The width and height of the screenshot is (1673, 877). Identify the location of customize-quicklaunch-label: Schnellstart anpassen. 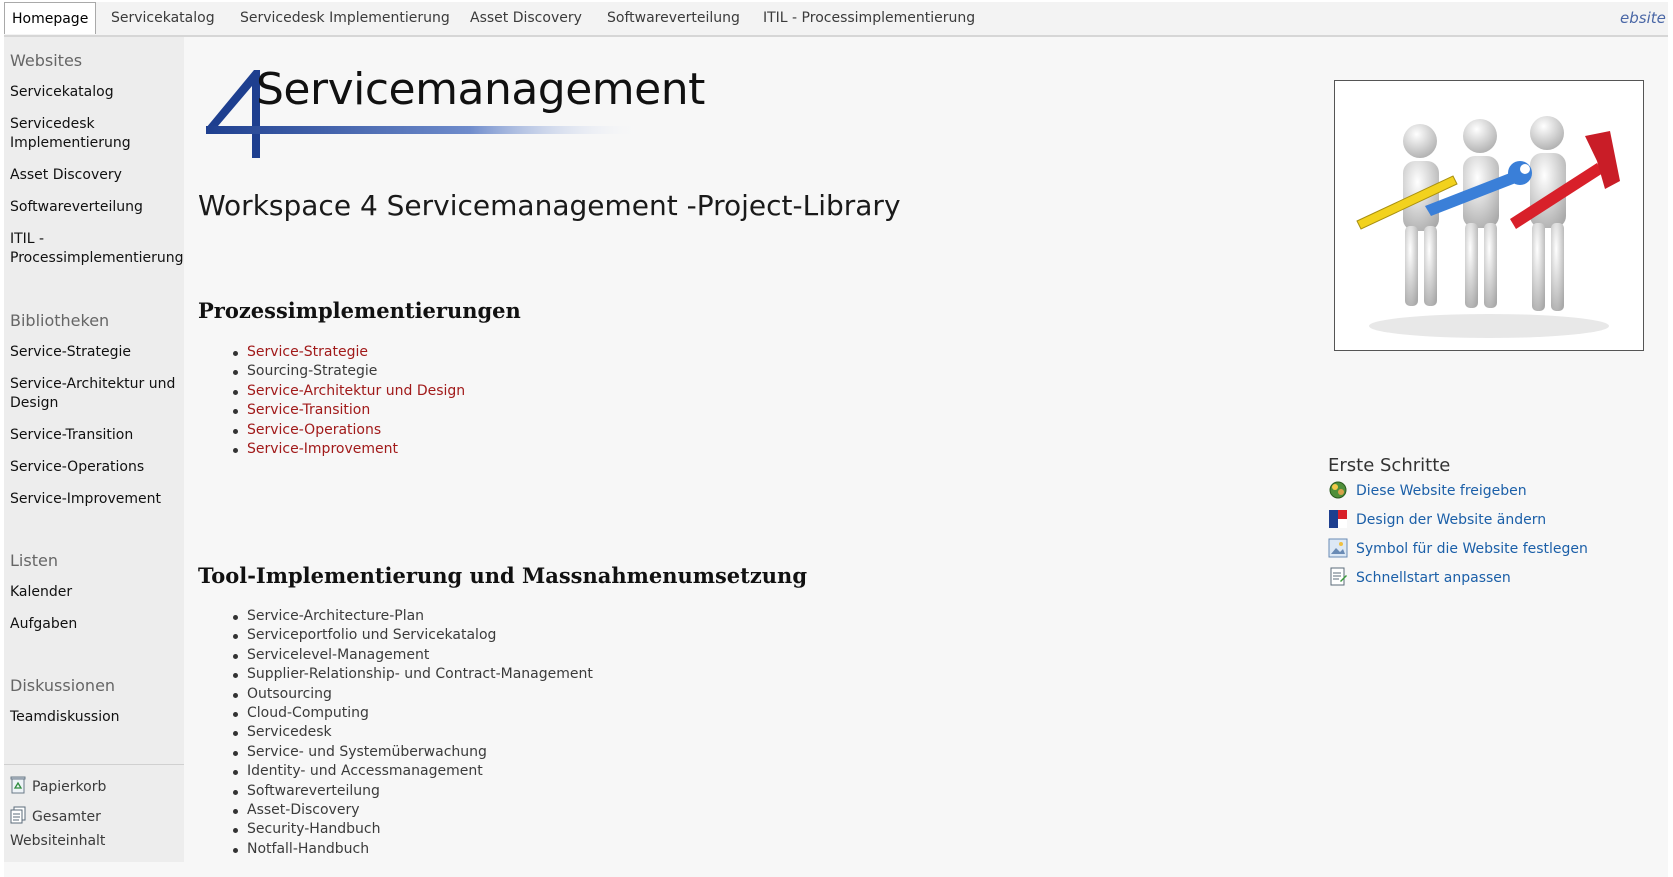
(1433, 578).